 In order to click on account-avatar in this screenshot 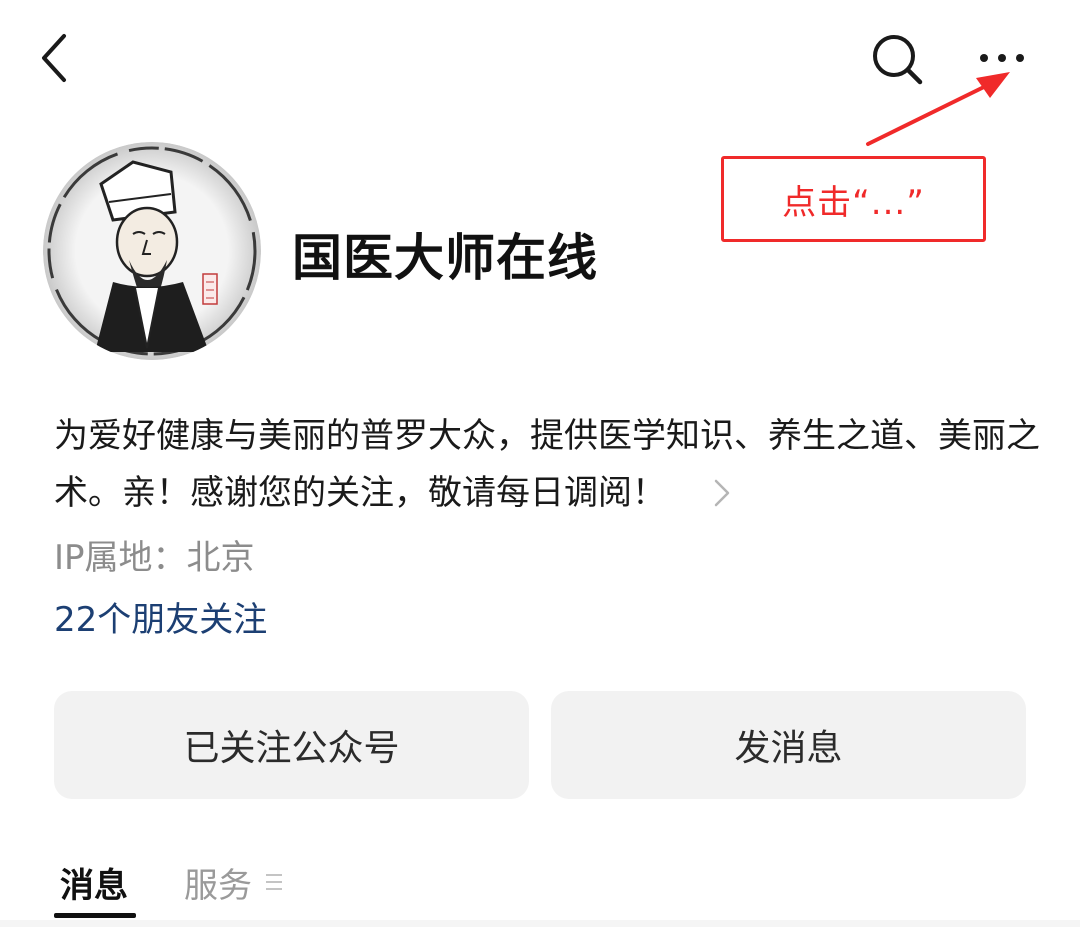, I will do `click(152, 251)`.